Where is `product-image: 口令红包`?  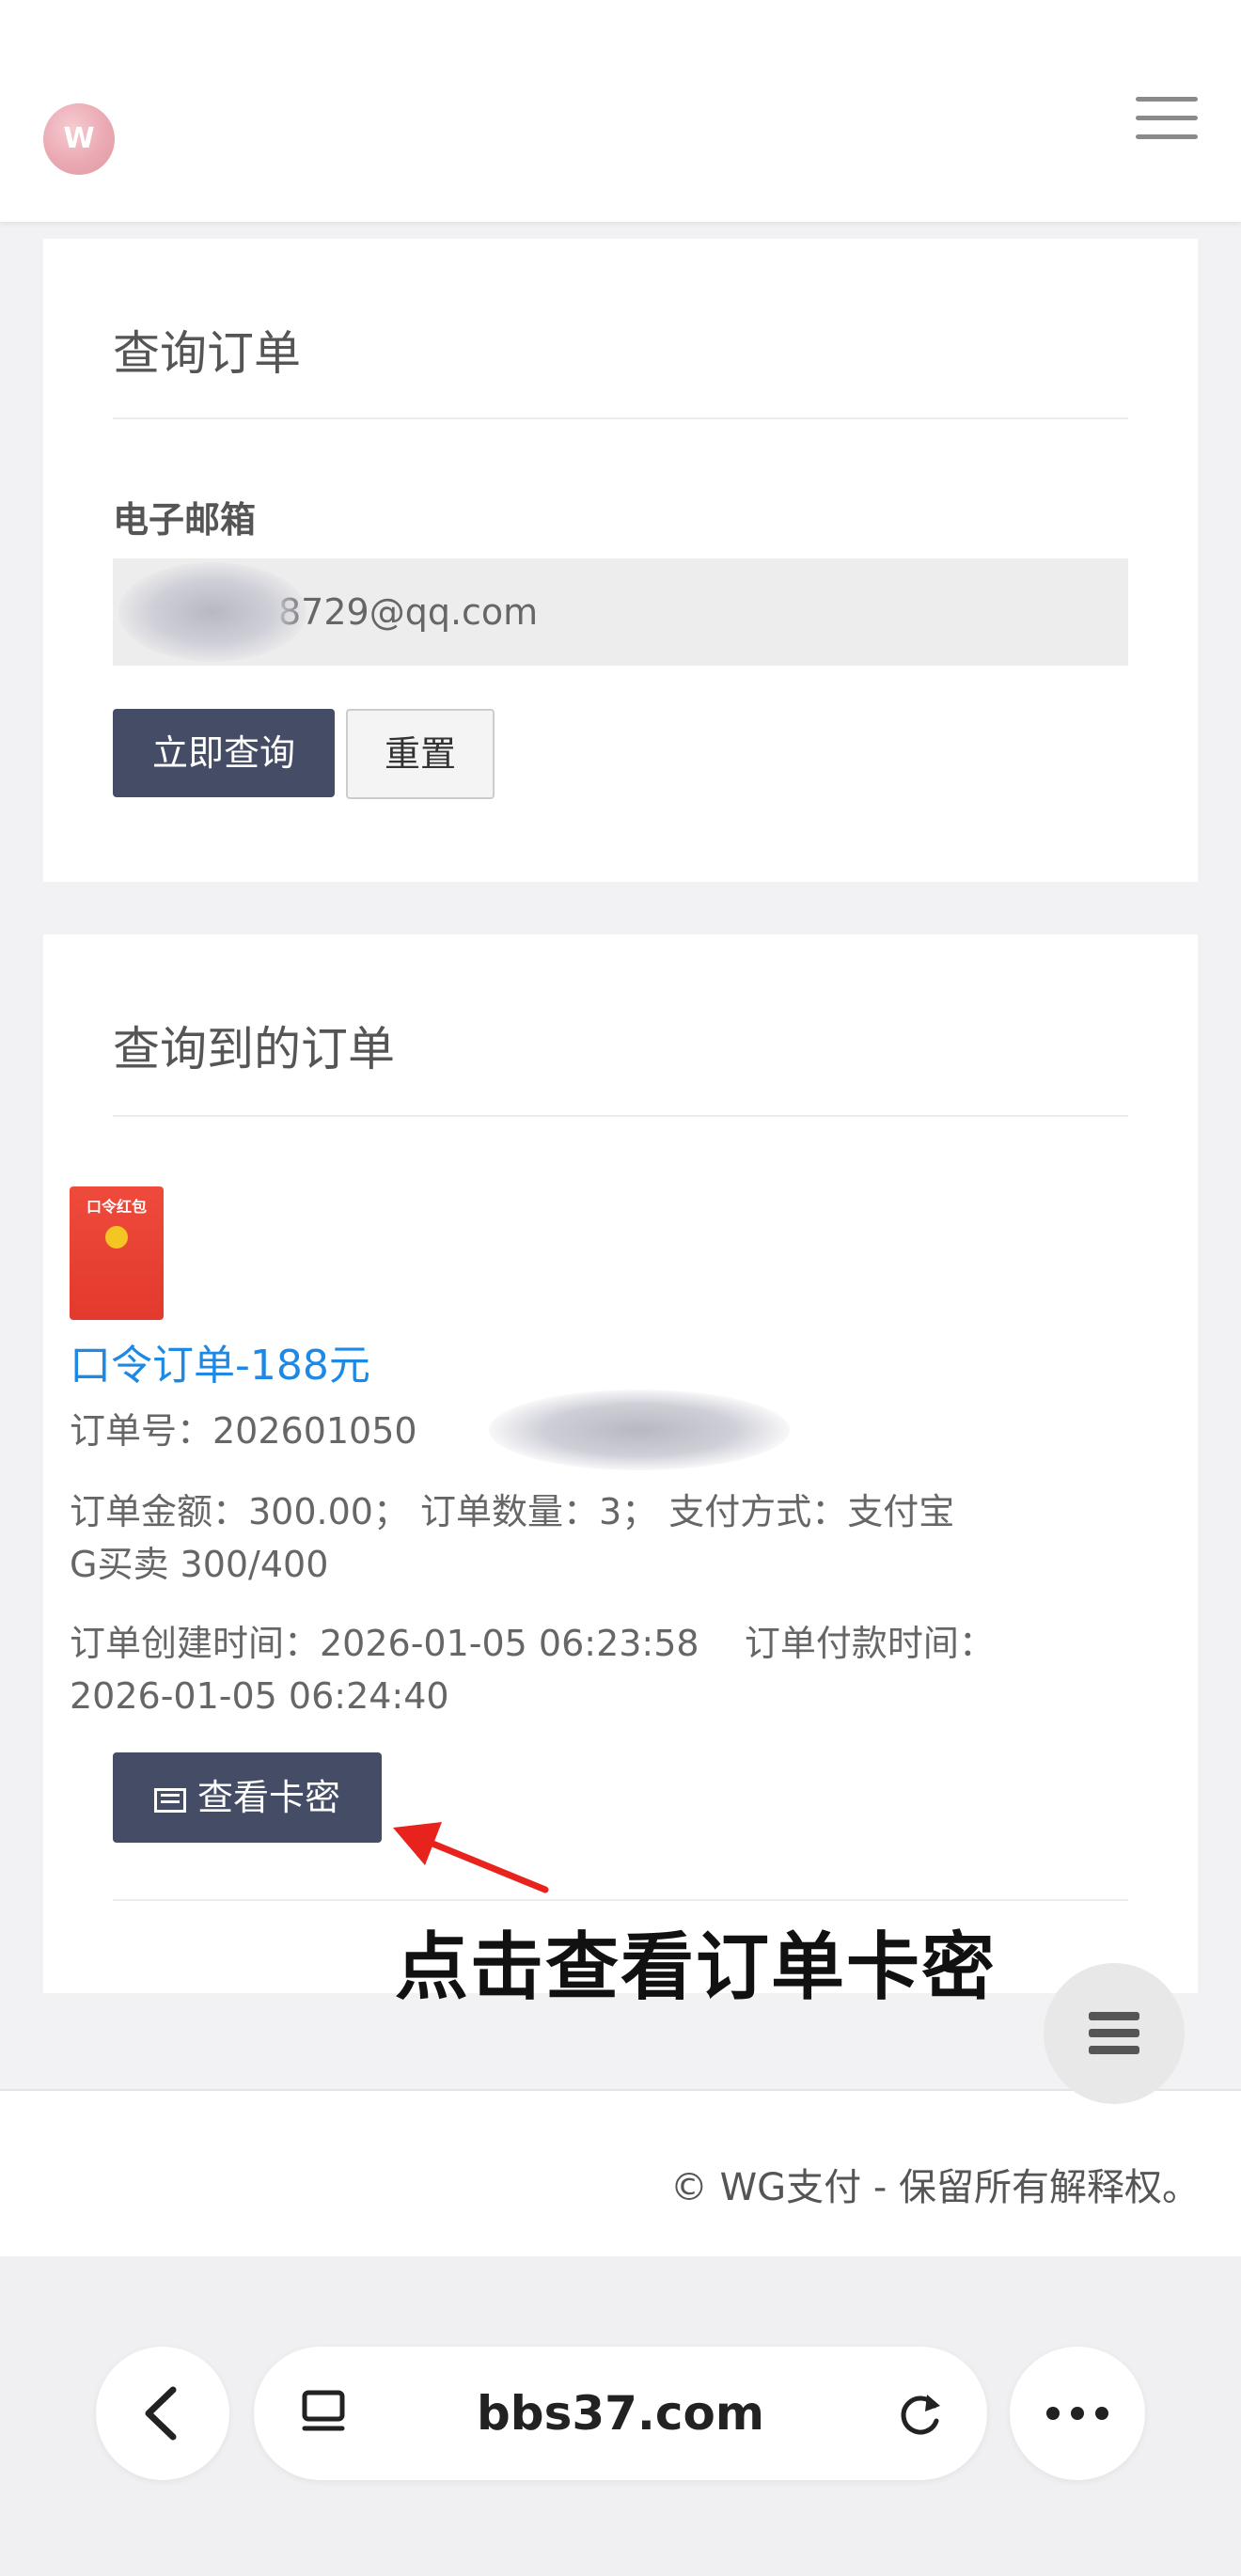
product-image: 口令红包 is located at coordinates (117, 1253).